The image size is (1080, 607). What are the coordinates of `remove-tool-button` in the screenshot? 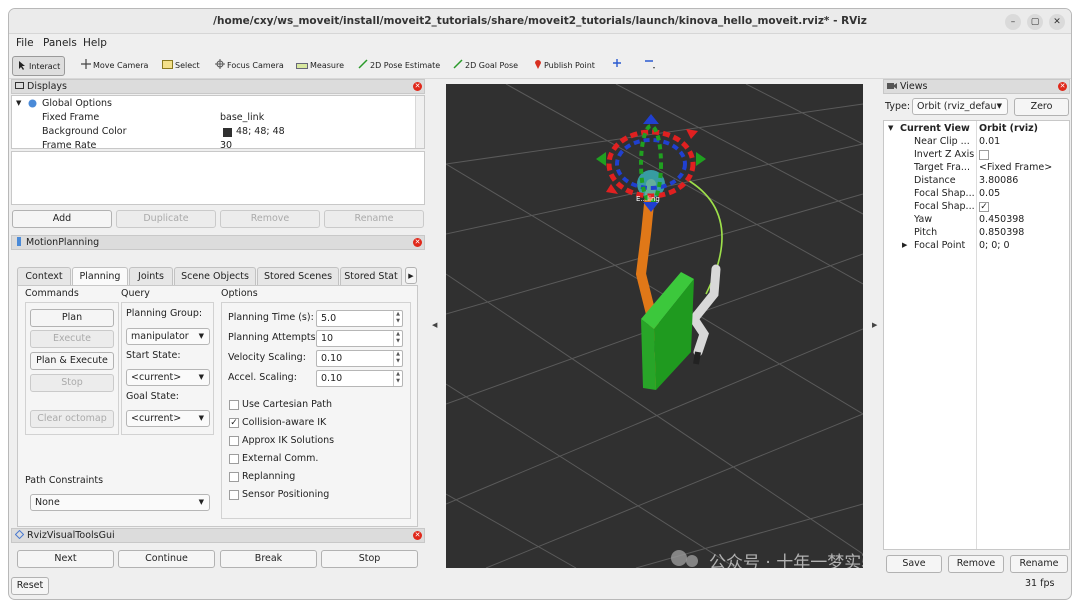 It's located at (650, 66).